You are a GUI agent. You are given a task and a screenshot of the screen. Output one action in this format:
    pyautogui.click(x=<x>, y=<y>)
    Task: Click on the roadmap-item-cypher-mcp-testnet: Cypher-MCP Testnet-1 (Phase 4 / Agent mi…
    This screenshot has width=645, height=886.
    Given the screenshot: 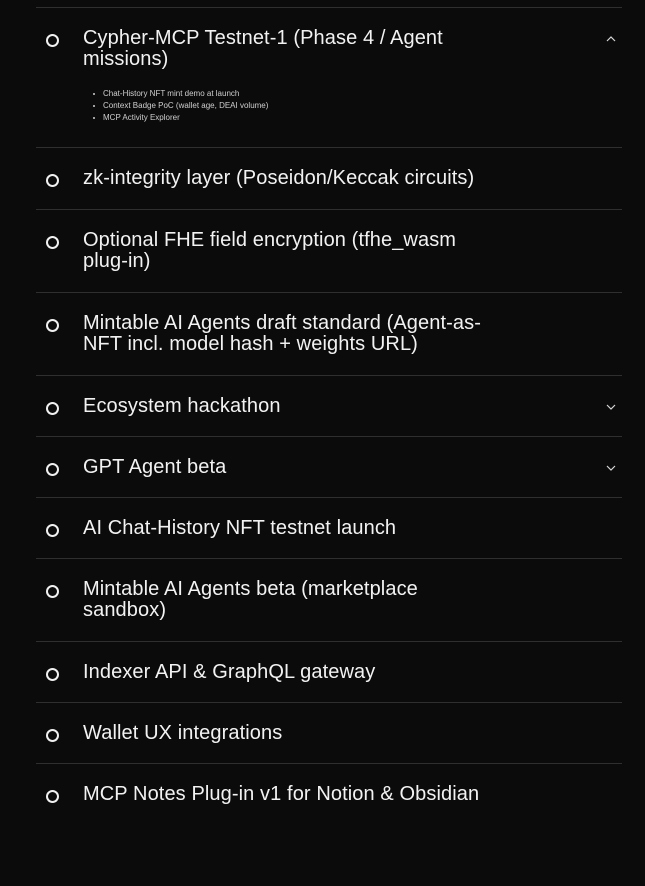 What is the action you would take?
    pyautogui.click(x=329, y=77)
    